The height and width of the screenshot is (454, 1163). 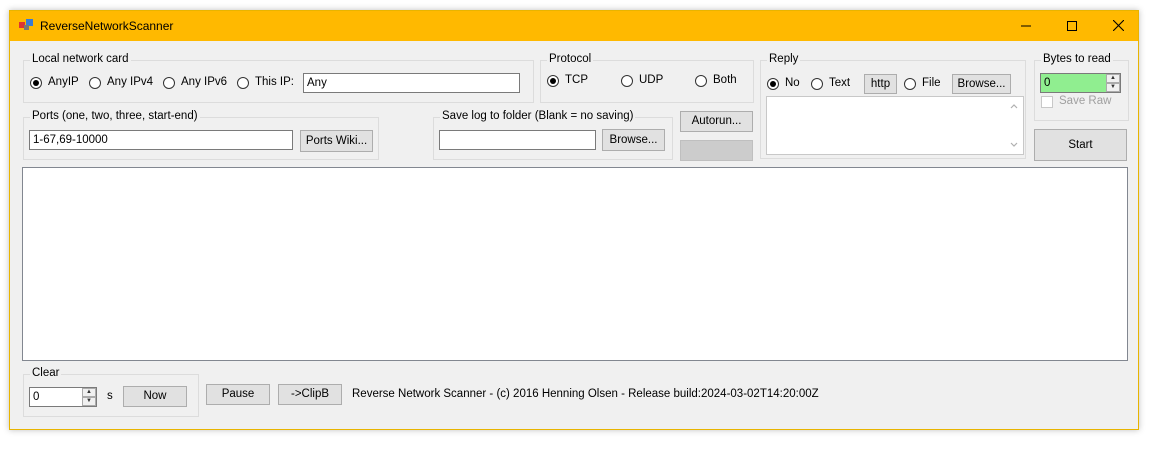 What do you see at coordinates (576, 80) in the screenshot?
I see `radio-tcp-label: TCP` at bounding box center [576, 80].